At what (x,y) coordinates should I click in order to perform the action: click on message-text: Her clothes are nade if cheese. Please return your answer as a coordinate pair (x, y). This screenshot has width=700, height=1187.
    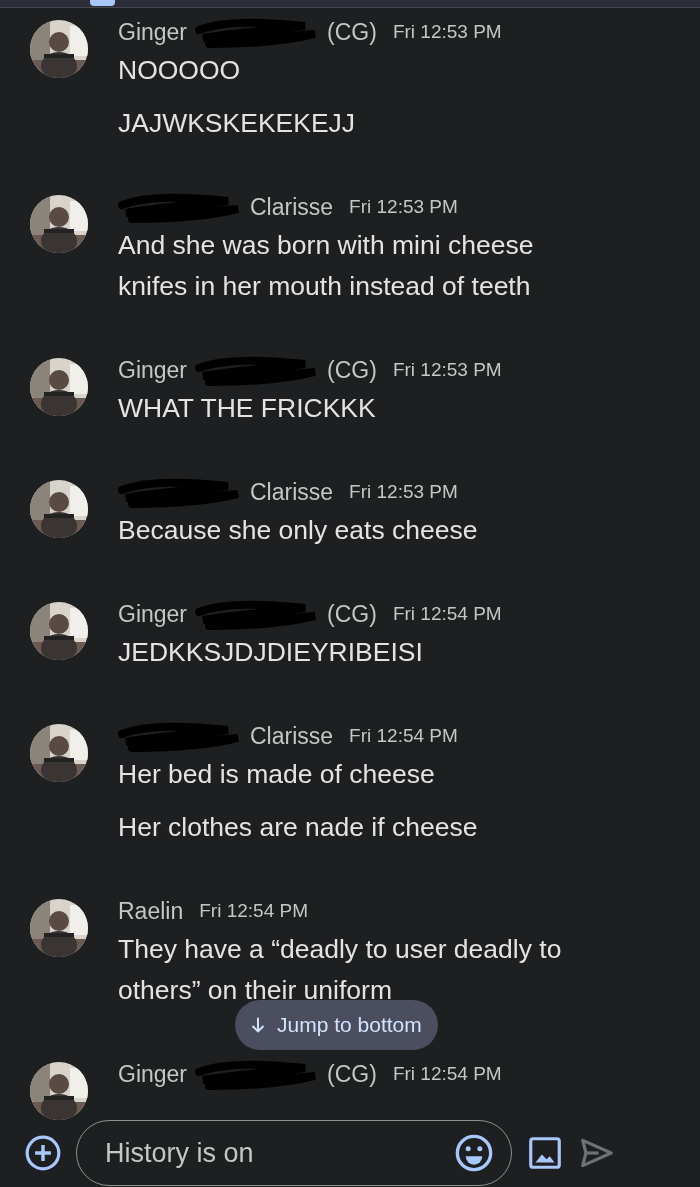
    Looking at the image, I should click on (298, 827).